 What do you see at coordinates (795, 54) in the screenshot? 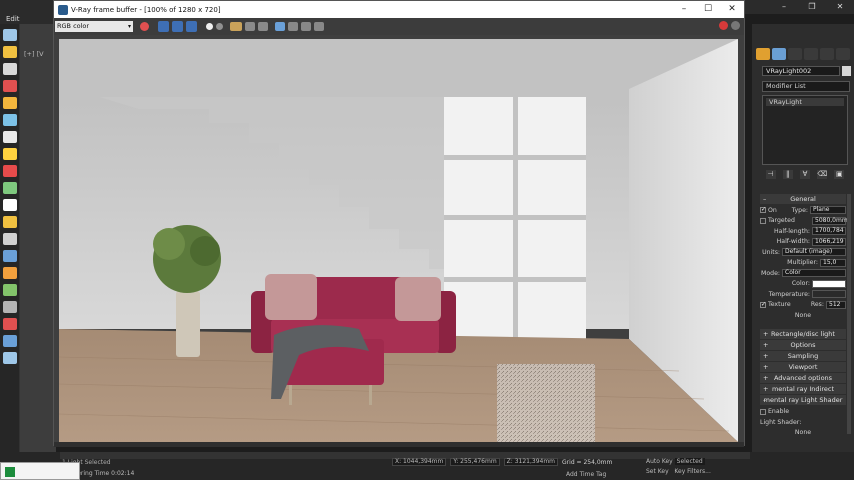
I see `hierarchy-tab-icon` at bounding box center [795, 54].